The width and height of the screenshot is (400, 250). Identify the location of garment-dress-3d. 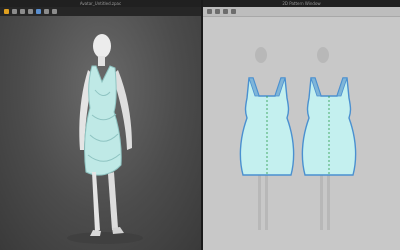
(103, 120).